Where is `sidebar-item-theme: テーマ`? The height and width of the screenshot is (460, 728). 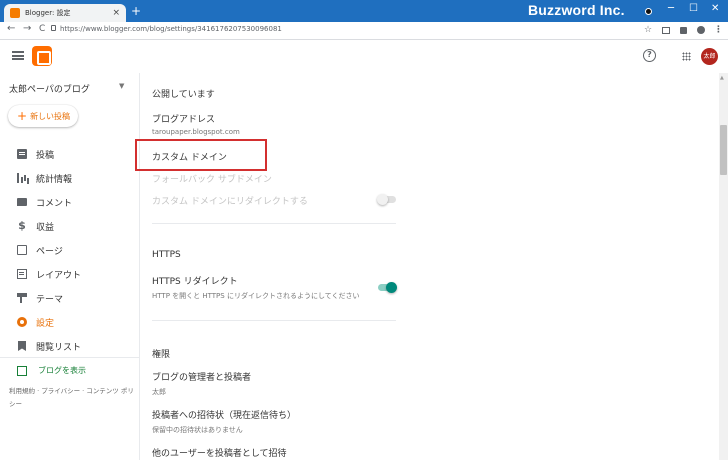
sidebar-item-theme: テーマ is located at coordinates (70, 298).